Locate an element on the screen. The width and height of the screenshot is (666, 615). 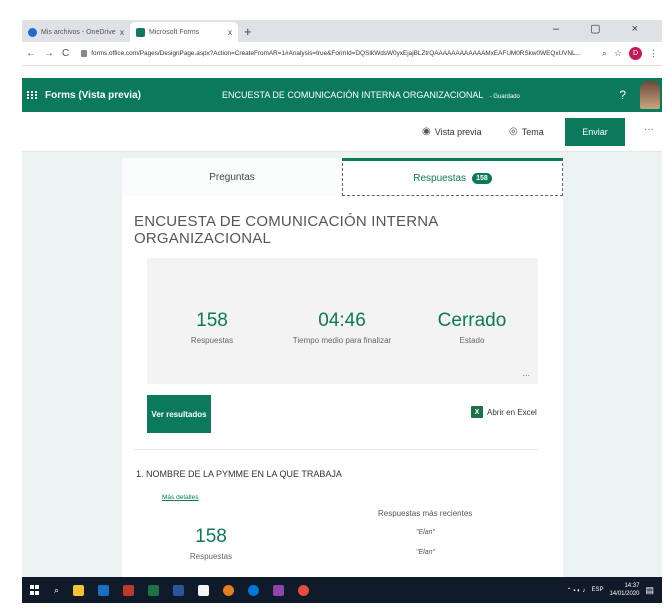
forward-icon: → is located at coordinates (49, 53).